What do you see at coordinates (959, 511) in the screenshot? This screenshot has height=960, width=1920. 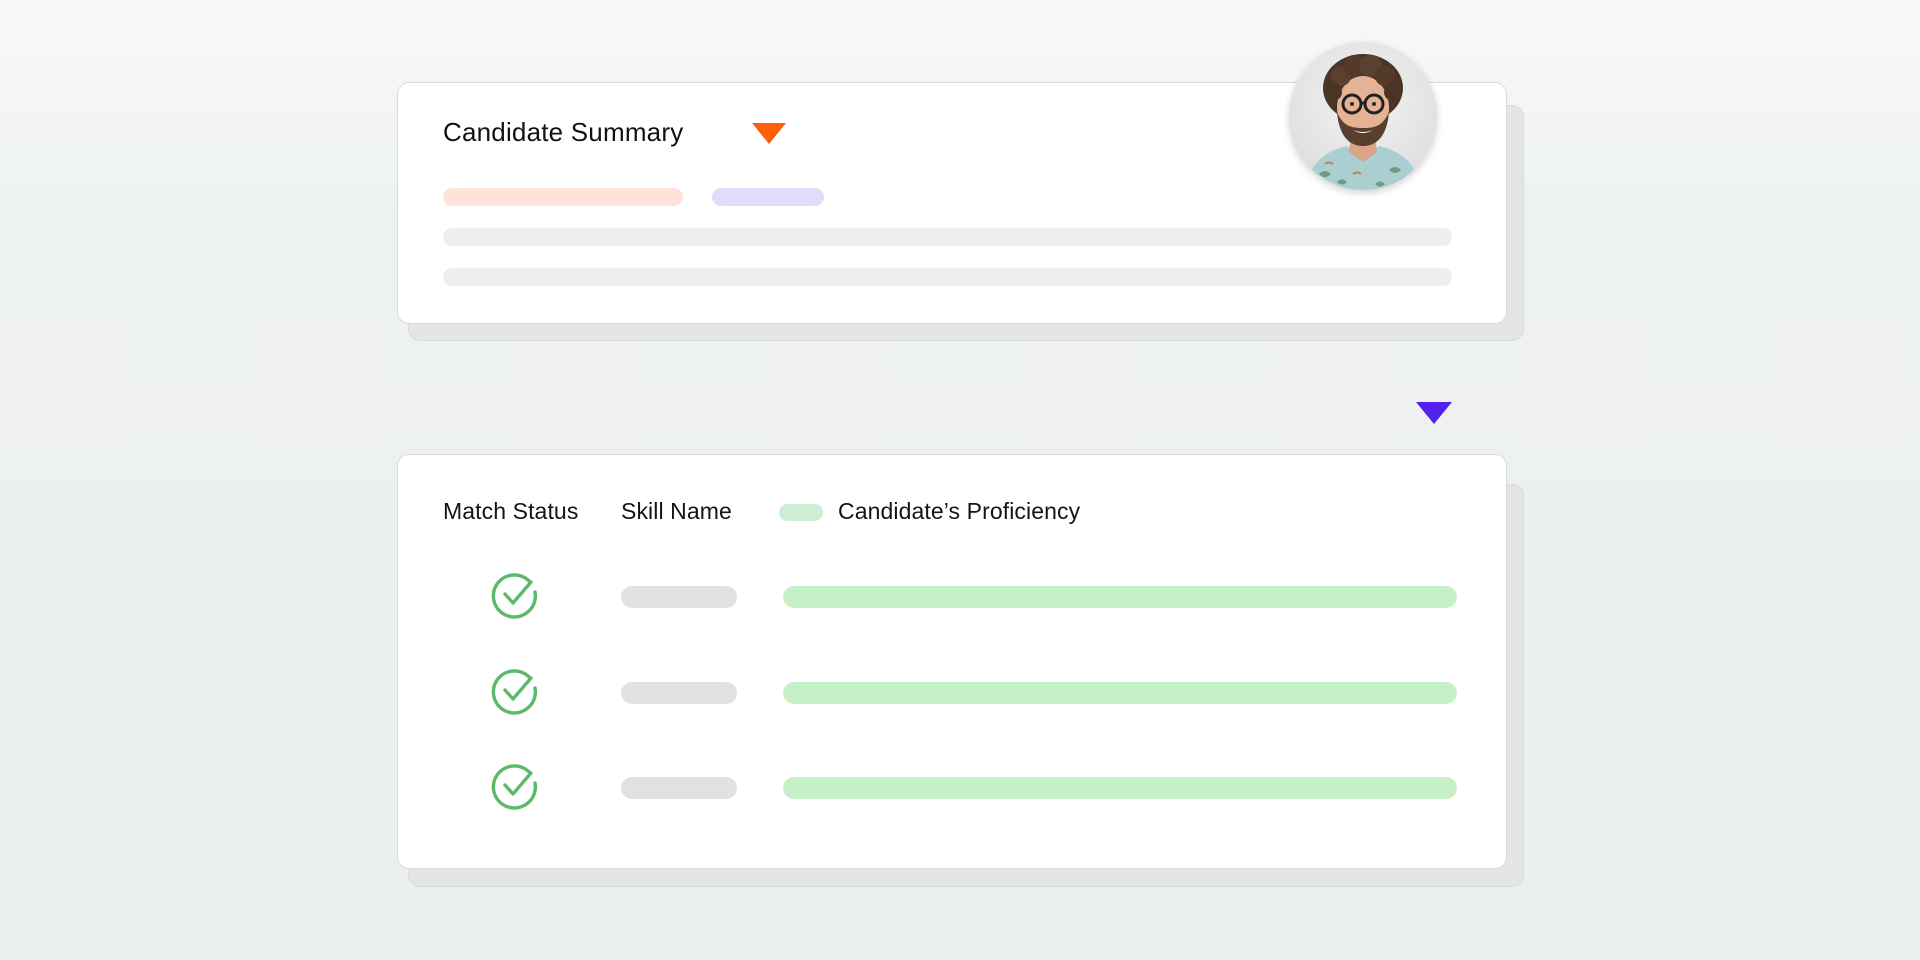 I see `column-header-proficiency: Candidate’s Proficiency` at bounding box center [959, 511].